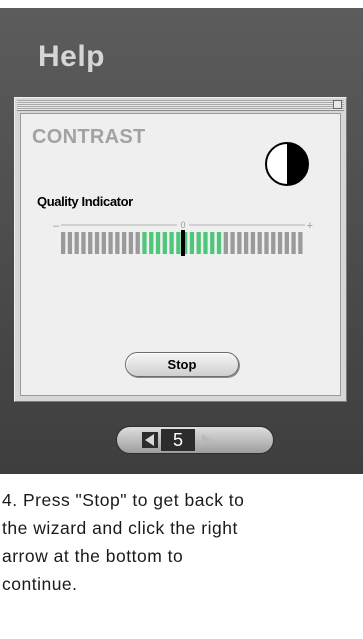 This screenshot has height=639, width=363. I want to click on scale-plus-sign: +, so click(310, 226).